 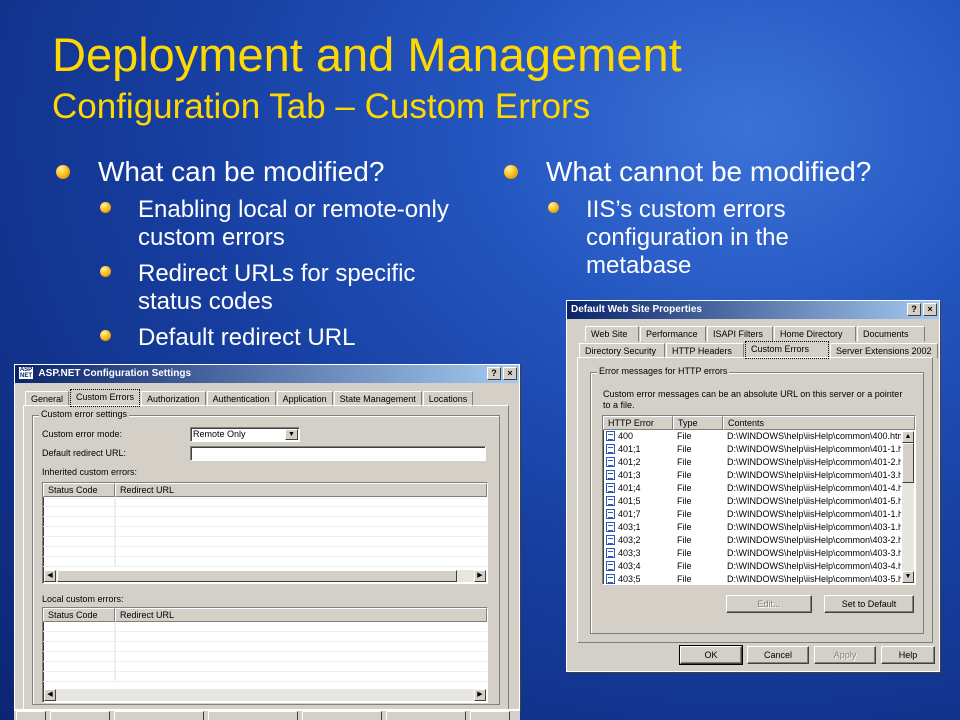 I want to click on vertical-scrollbar: ▲ ▼, so click(x=908, y=507).